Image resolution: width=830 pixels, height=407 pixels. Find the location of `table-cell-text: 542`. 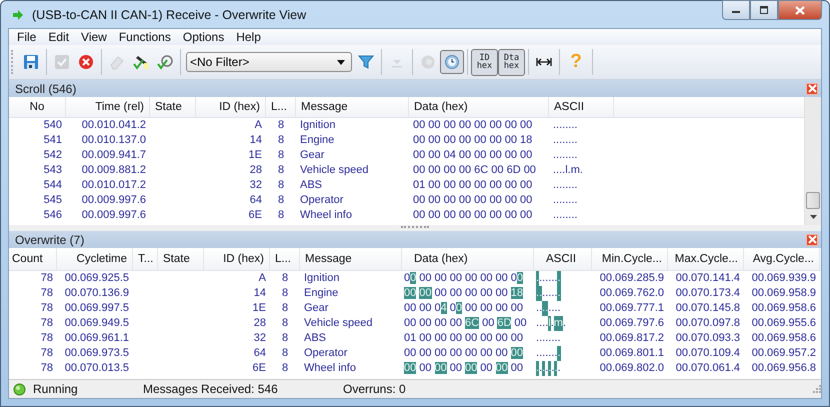

table-cell-text: 542 is located at coordinates (52, 155).